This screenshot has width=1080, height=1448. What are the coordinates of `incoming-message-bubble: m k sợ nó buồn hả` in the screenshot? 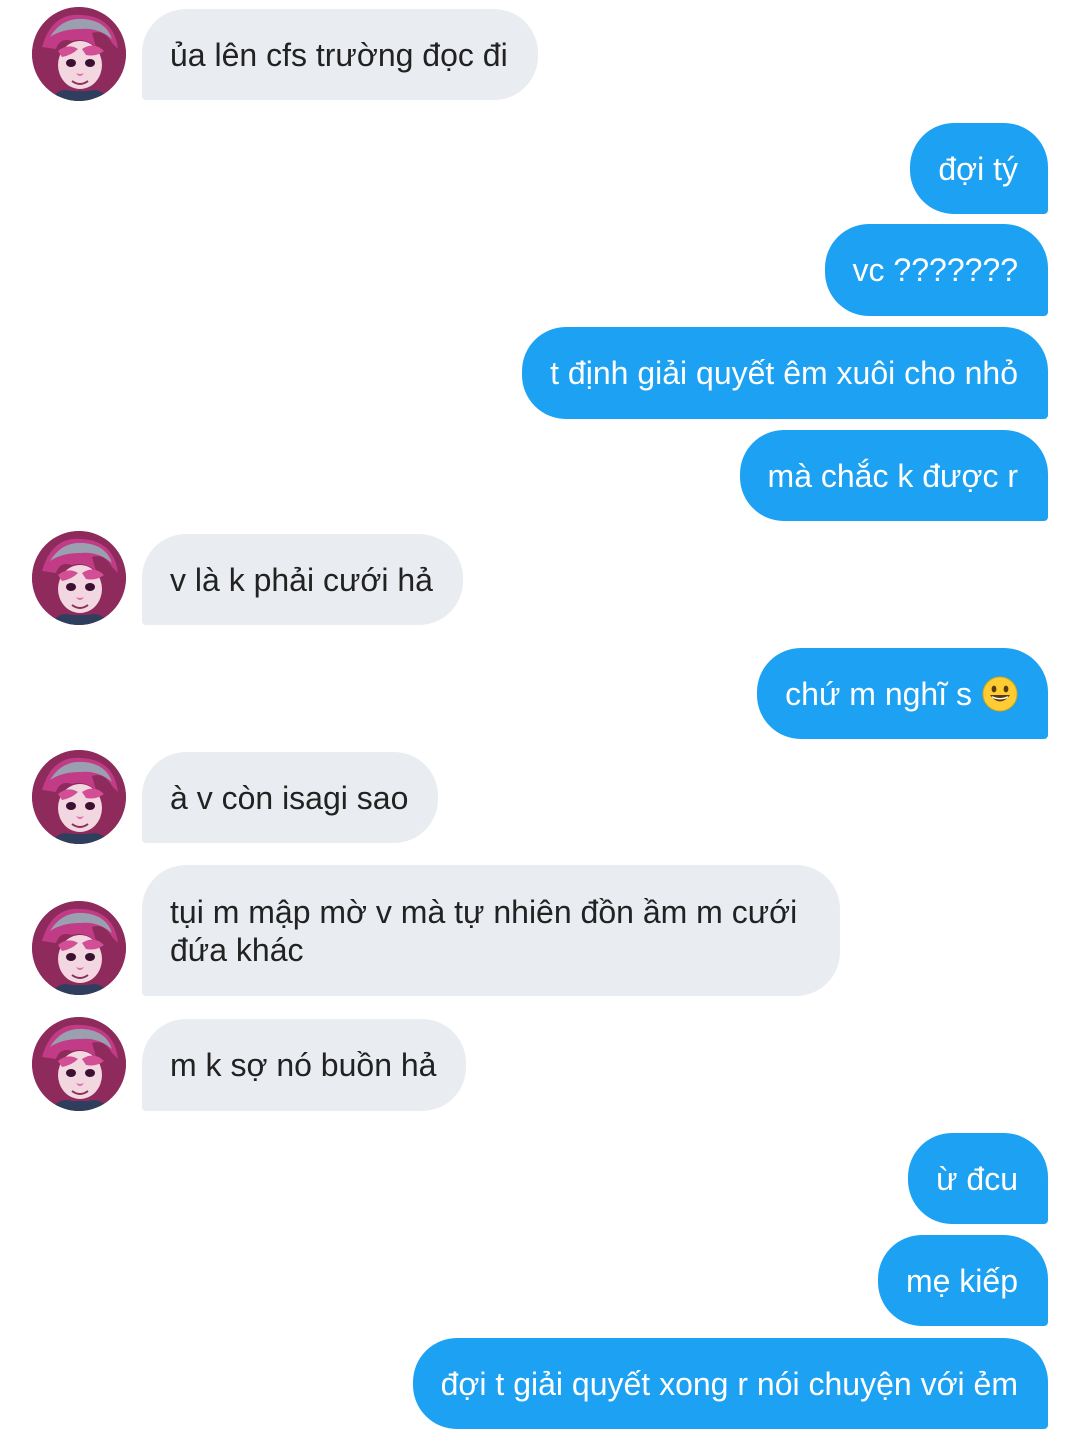 It's located at (304, 1065).